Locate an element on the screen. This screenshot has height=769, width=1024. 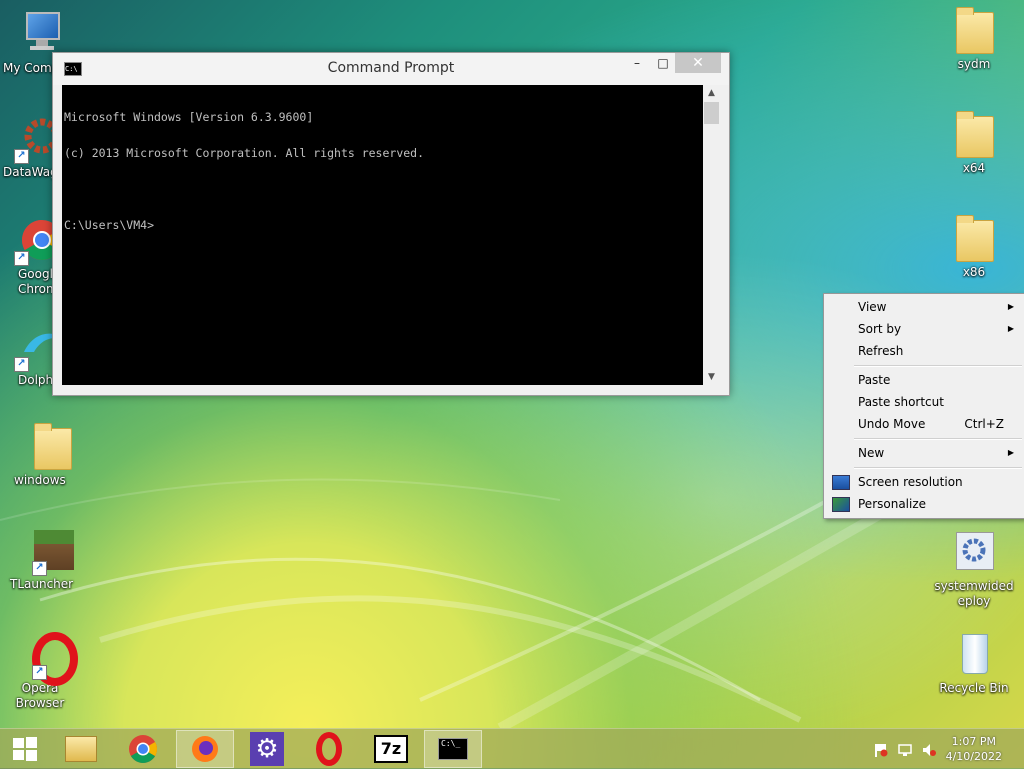
menu-item-label: Refresh is located at coordinates (881, 351).